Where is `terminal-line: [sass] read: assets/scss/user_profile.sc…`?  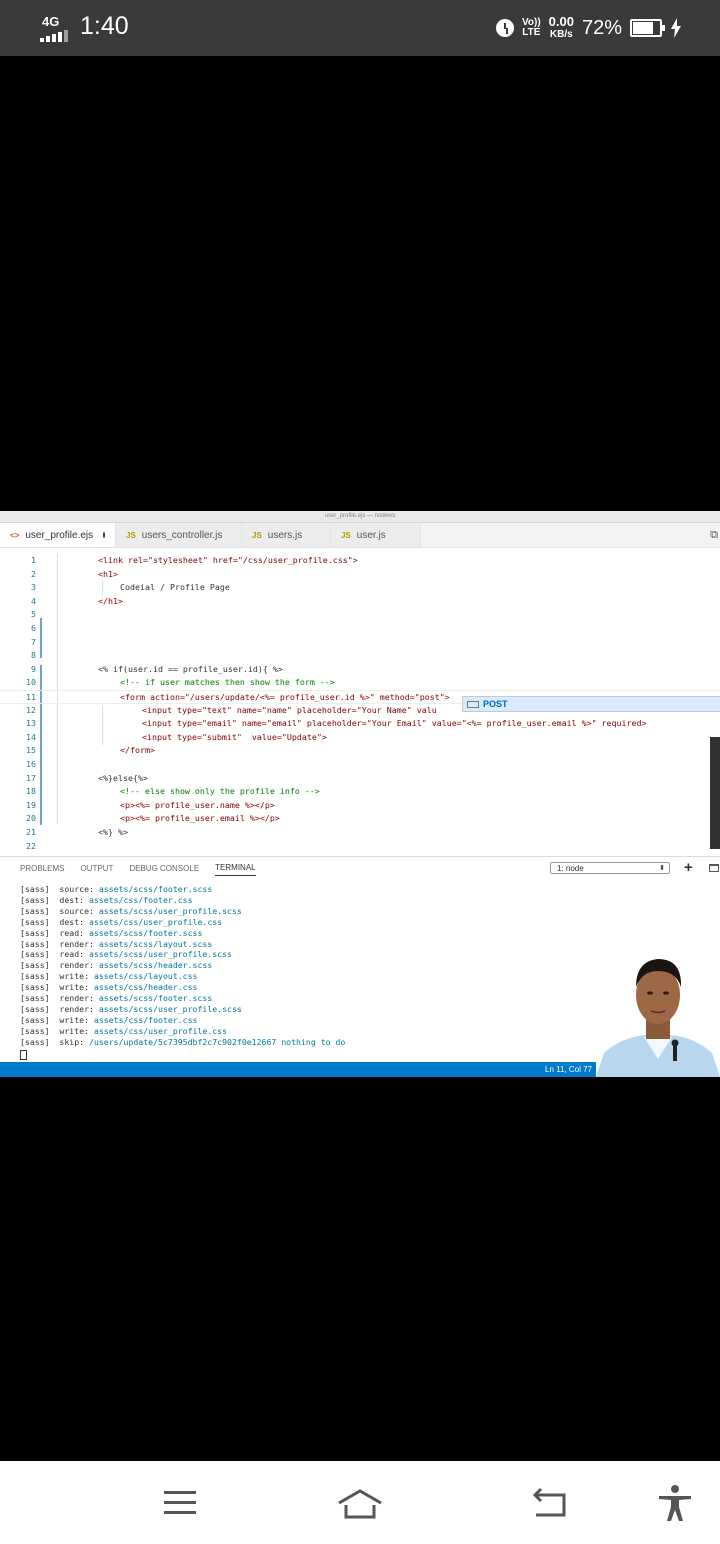 terminal-line: [sass] read: assets/scss/user_profile.sc… is located at coordinates (126, 954).